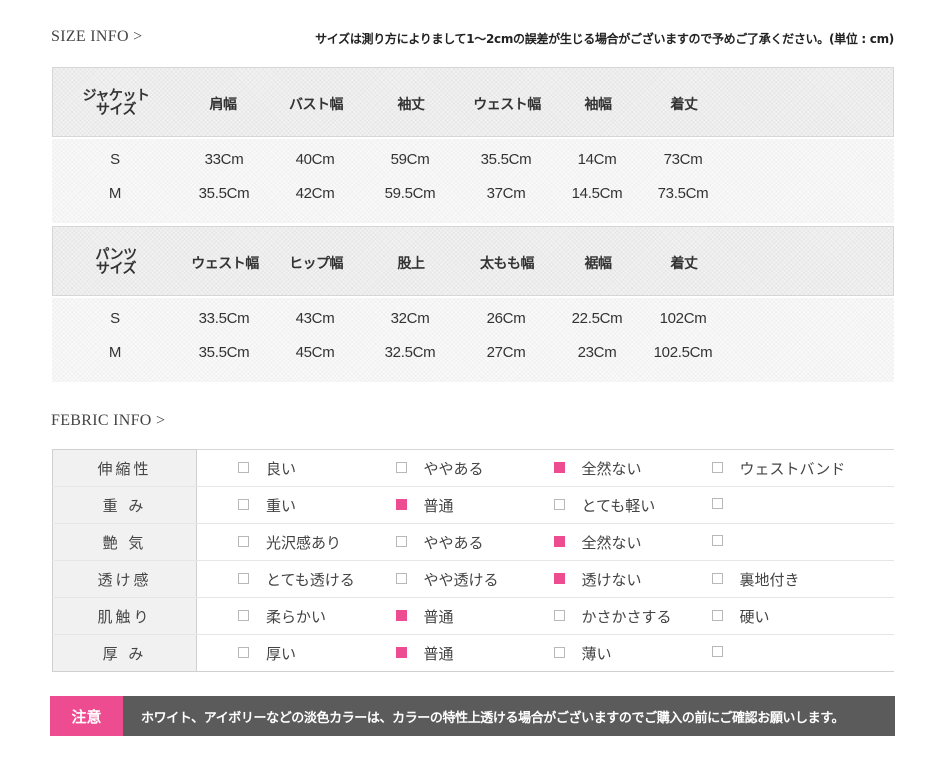 The image size is (946, 776). What do you see at coordinates (411, 105) in the screenshot?
I see `jacket-col-header: 袖丈` at bounding box center [411, 105].